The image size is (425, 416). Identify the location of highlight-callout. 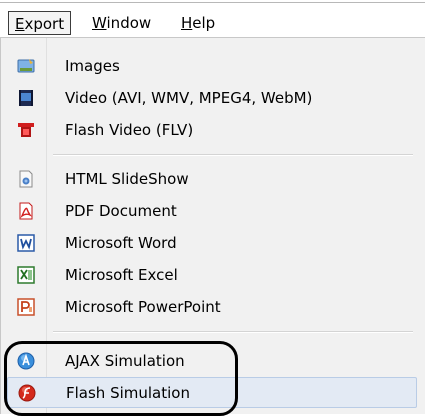
(121, 378).